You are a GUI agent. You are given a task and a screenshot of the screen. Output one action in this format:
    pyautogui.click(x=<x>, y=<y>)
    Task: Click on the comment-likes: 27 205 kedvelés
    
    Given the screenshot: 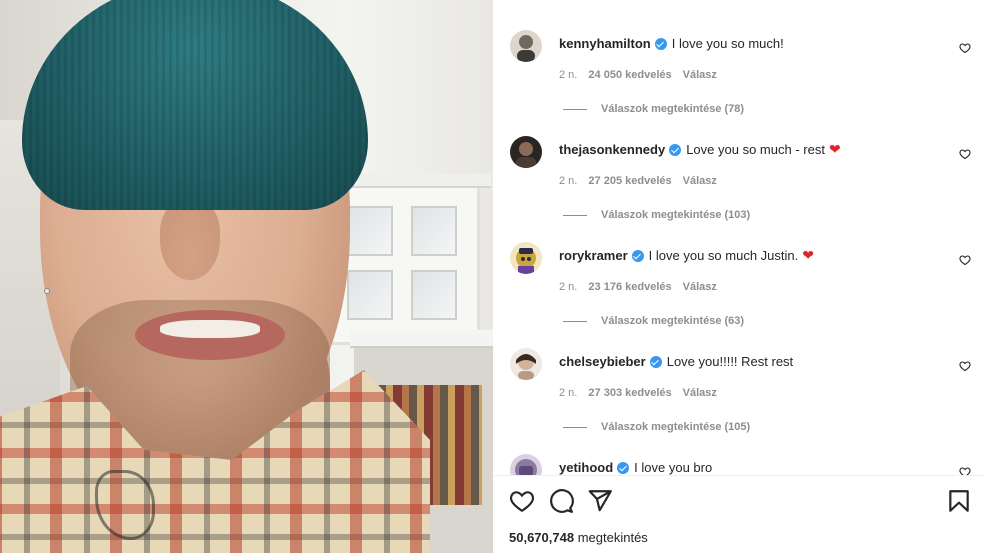 What is the action you would take?
    pyautogui.click(x=629, y=181)
    